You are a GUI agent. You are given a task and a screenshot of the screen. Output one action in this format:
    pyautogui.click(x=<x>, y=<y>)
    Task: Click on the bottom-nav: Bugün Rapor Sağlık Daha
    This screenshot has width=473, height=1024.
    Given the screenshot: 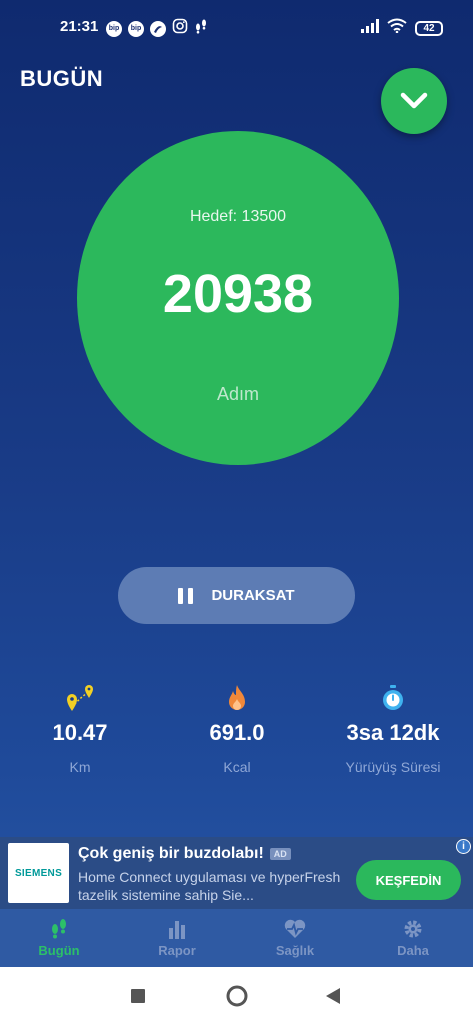 What is the action you would take?
    pyautogui.click(x=236, y=938)
    